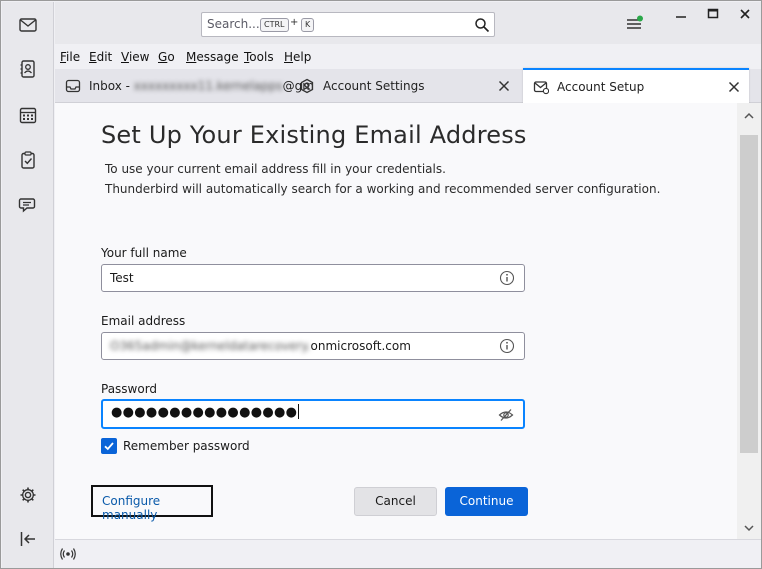 The image size is (762, 569). Describe the element at coordinates (210, 346) in the screenshot. I see `email-redacted-part: O365admin@kerneldatarecovery.` at that location.